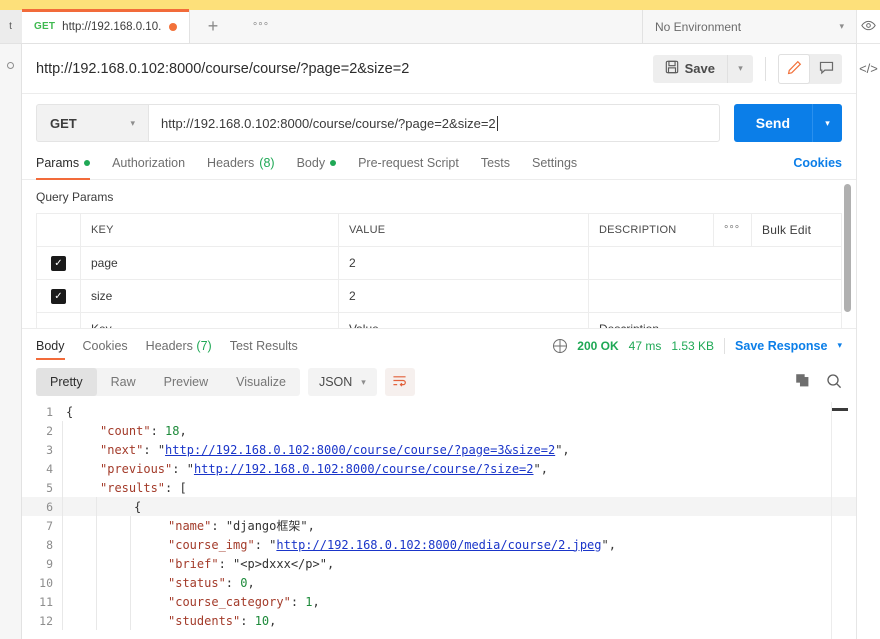  Describe the element at coordinates (105, 345) in the screenshot. I see `response-tab-cookies: Cookies` at that location.